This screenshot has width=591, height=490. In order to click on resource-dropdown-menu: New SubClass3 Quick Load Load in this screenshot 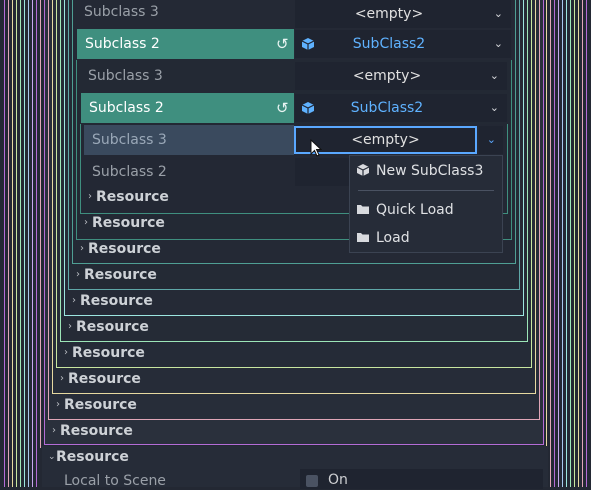, I will do `click(426, 204)`.